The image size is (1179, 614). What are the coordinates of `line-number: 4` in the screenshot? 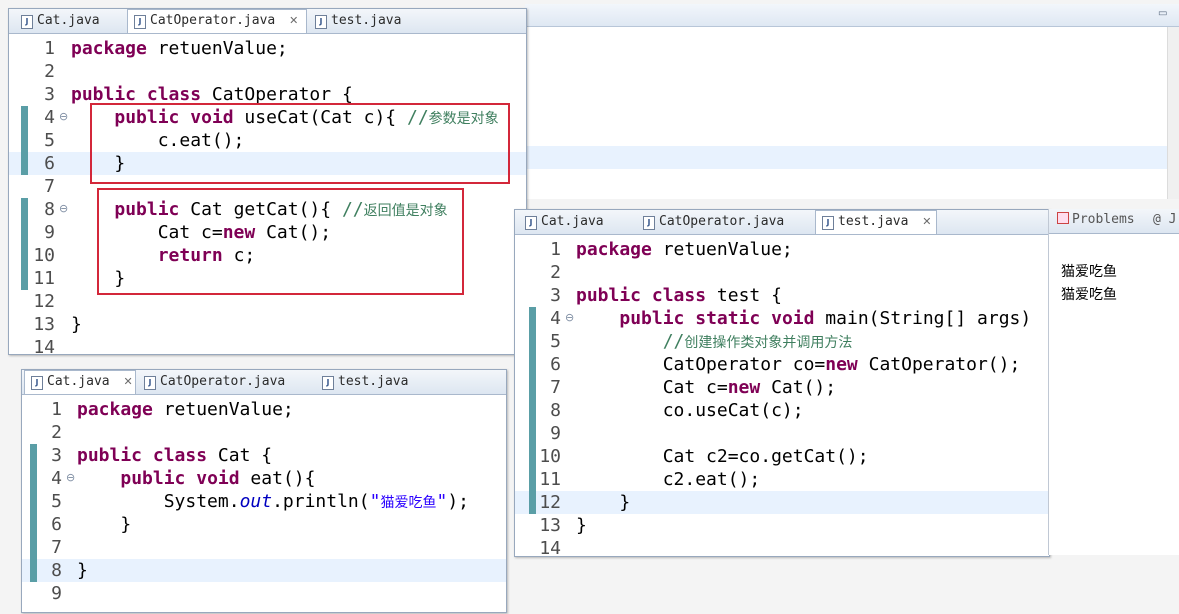 It's located at (555, 318).